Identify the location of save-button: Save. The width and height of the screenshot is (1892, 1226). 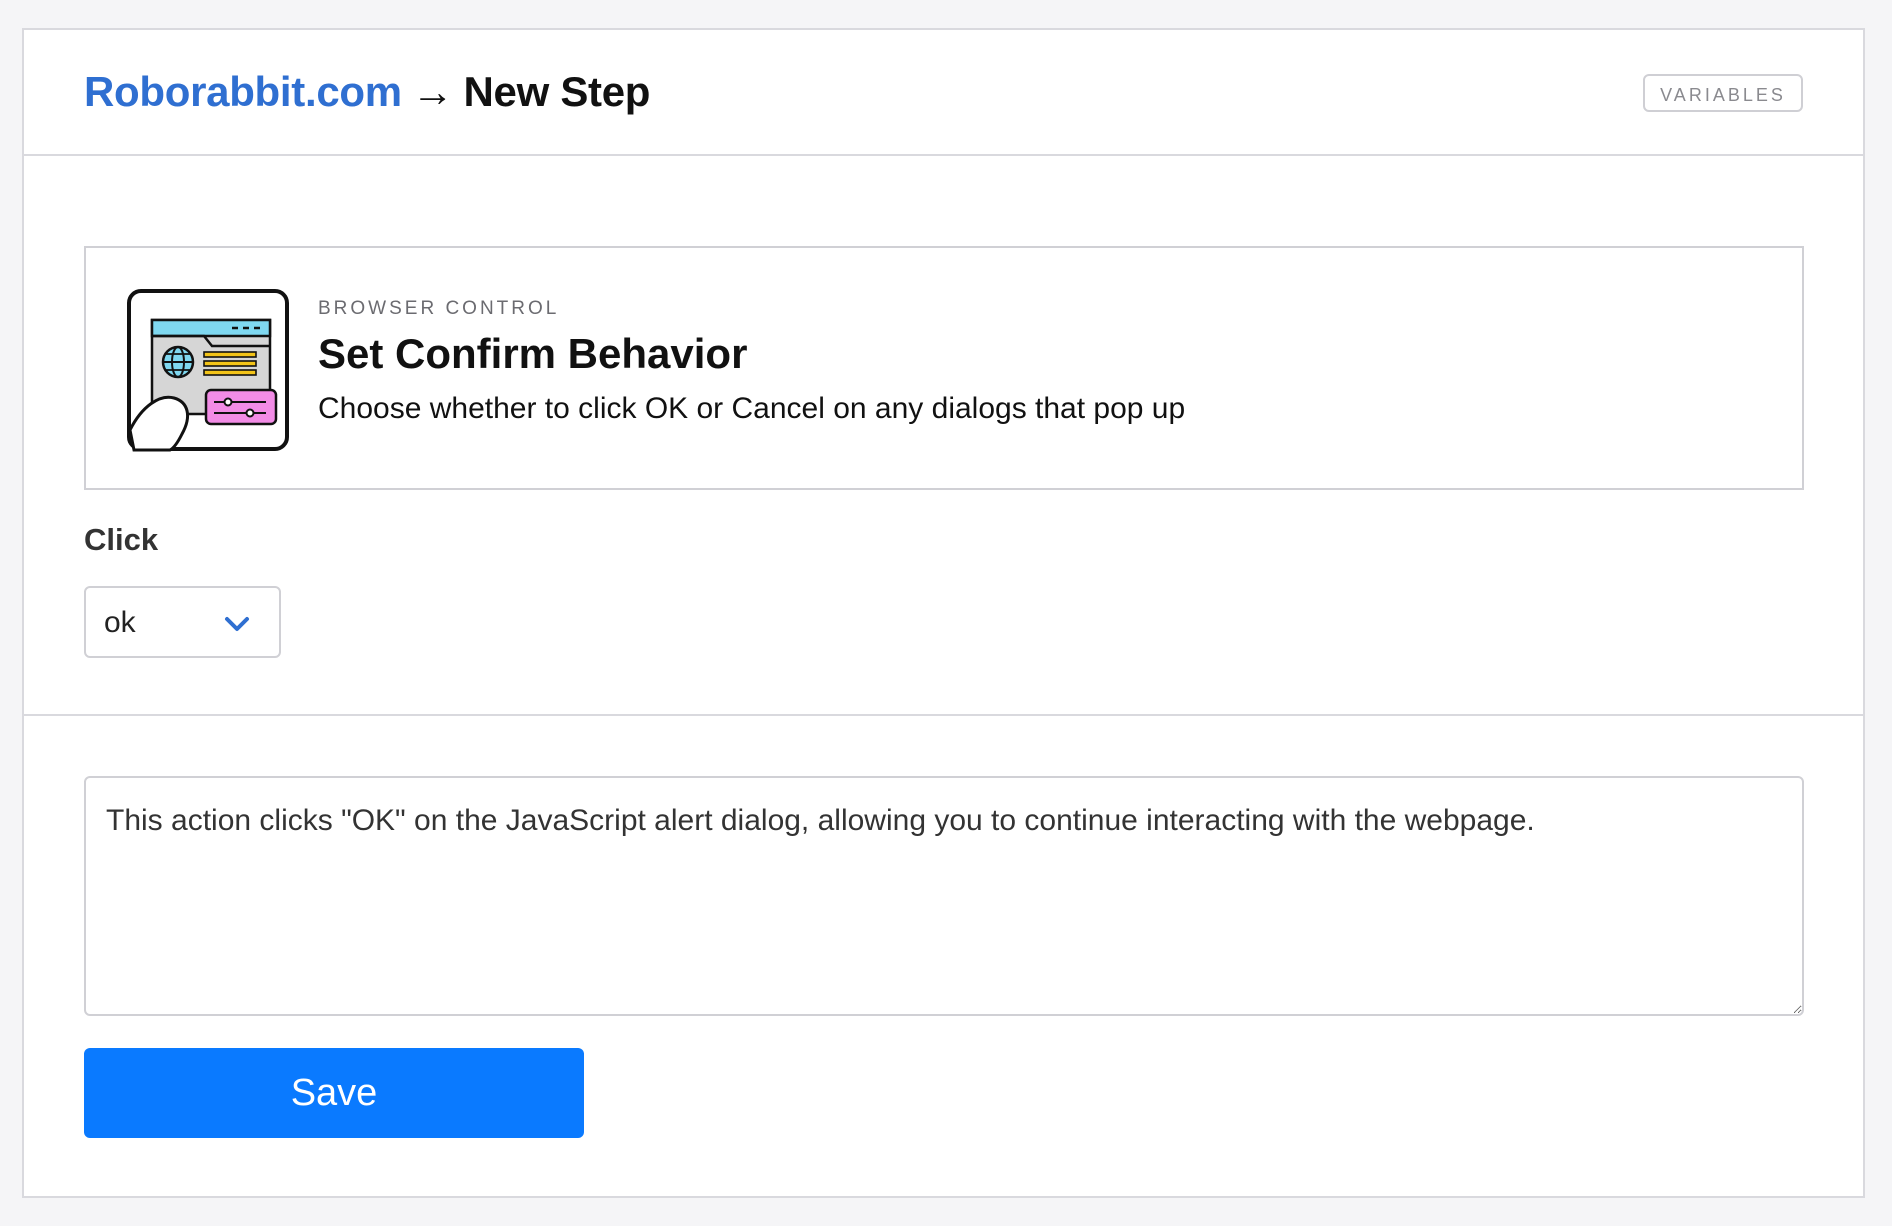
(334, 1093).